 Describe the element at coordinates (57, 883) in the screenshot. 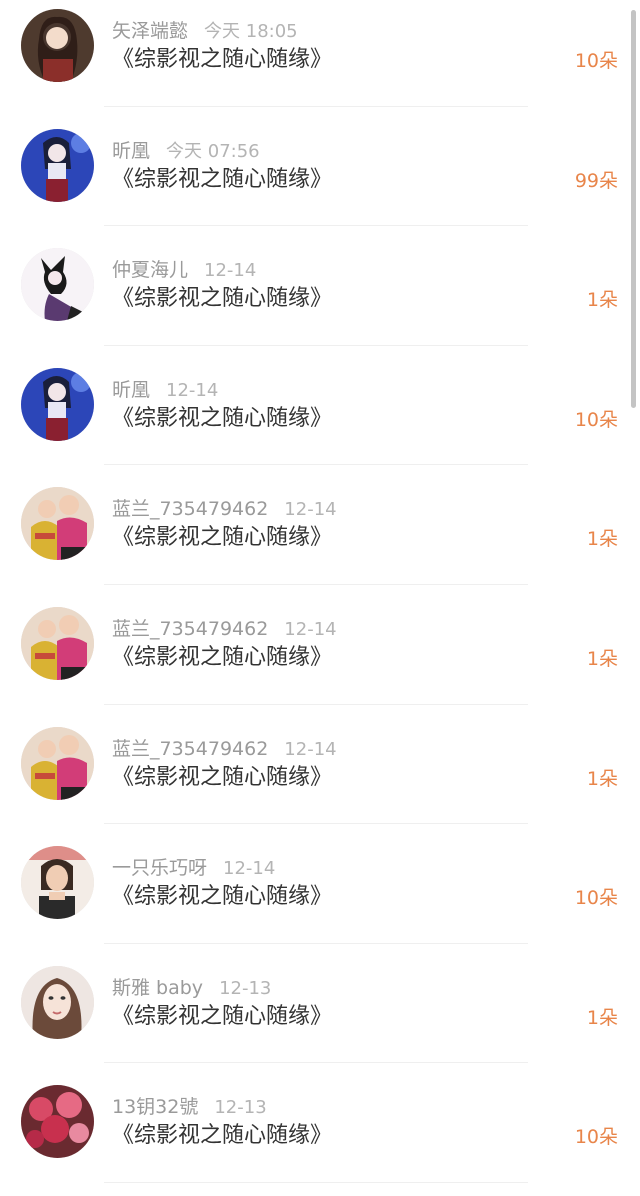

I see `avatar-woman-selfie-icon` at that location.